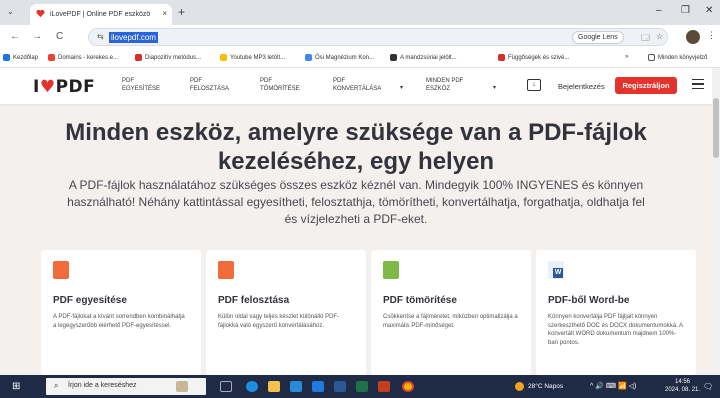  What do you see at coordinates (685, 10) in the screenshot?
I see `maximize-button: ❐` at bounding box center [685, 10].